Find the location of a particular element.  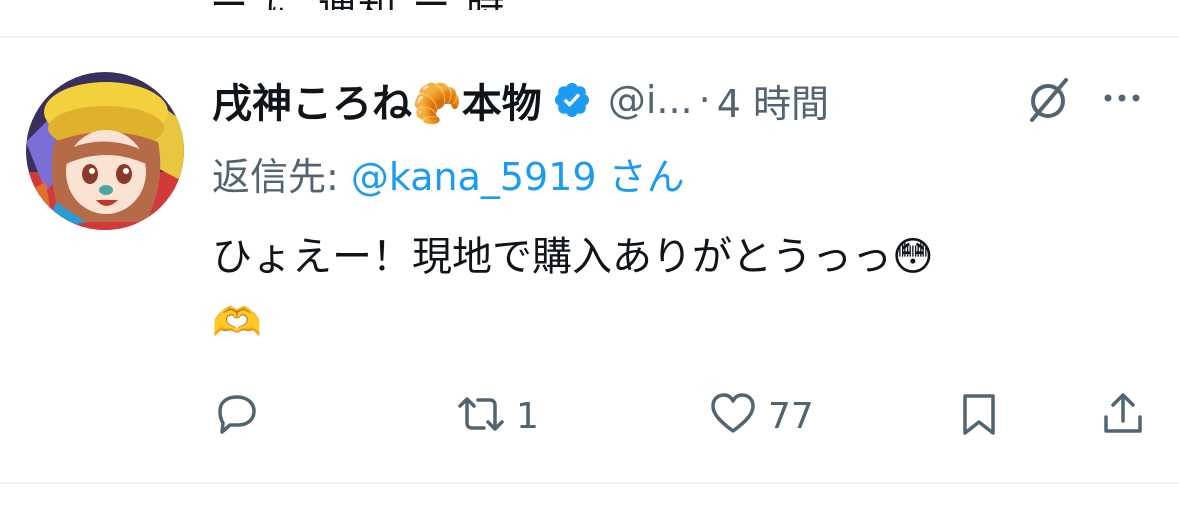

reply-button is located at coordinates (242, 416).